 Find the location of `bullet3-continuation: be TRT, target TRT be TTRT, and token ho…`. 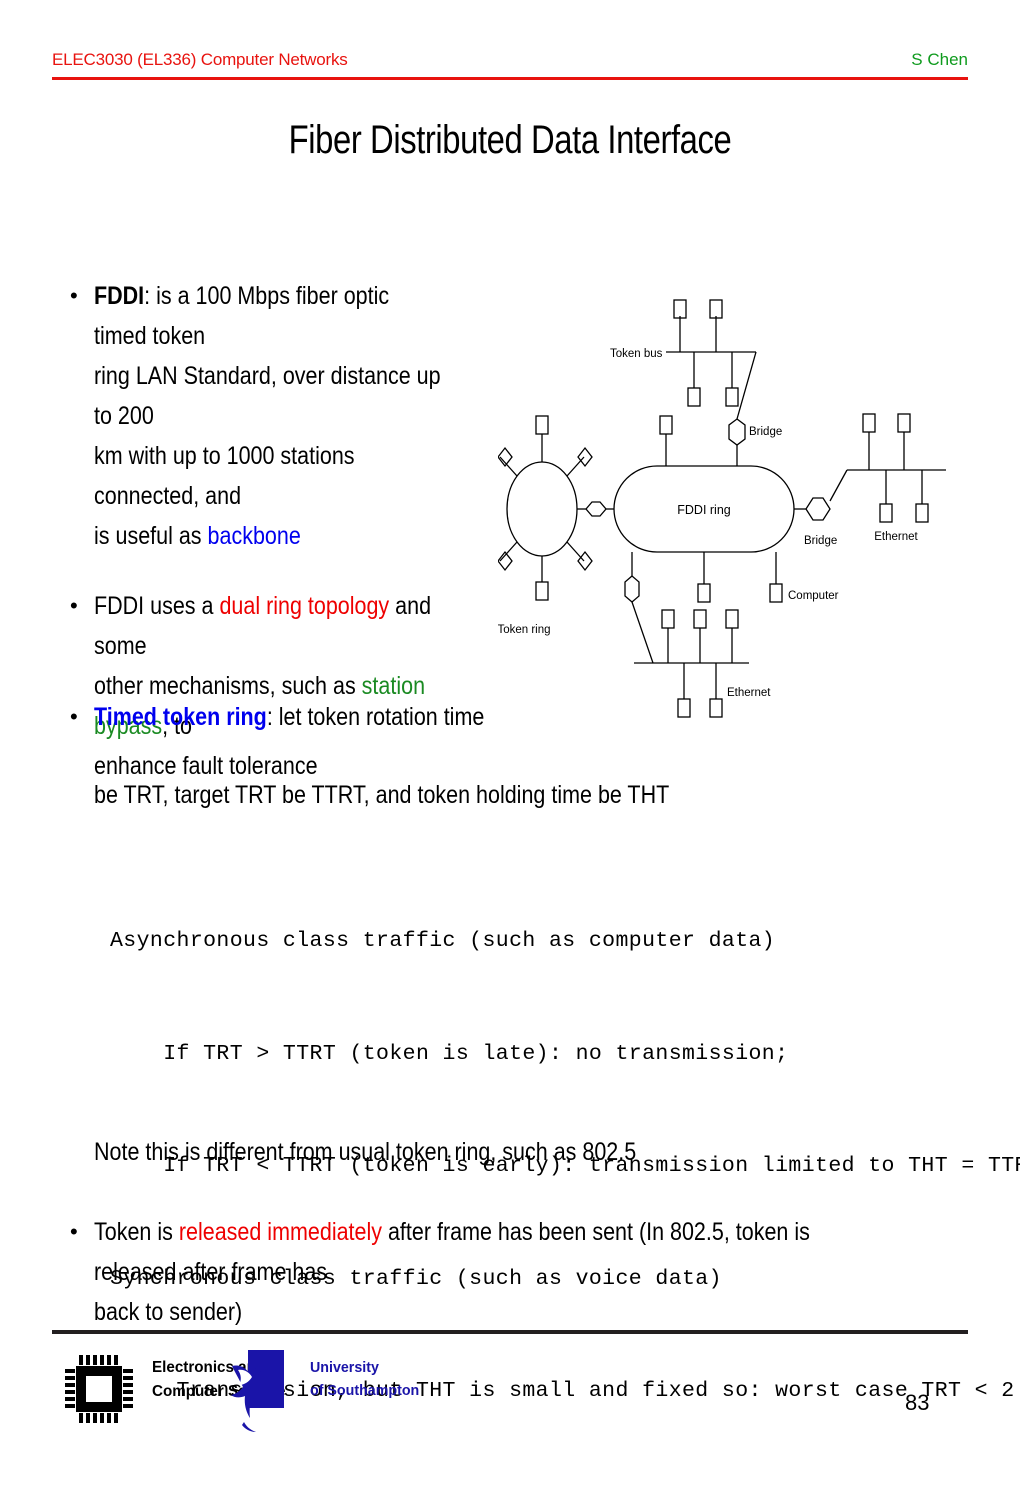

bullet3-continuation: be TRT, target TRT be TTRT, and token ho… is located at coordinates (382, 795).